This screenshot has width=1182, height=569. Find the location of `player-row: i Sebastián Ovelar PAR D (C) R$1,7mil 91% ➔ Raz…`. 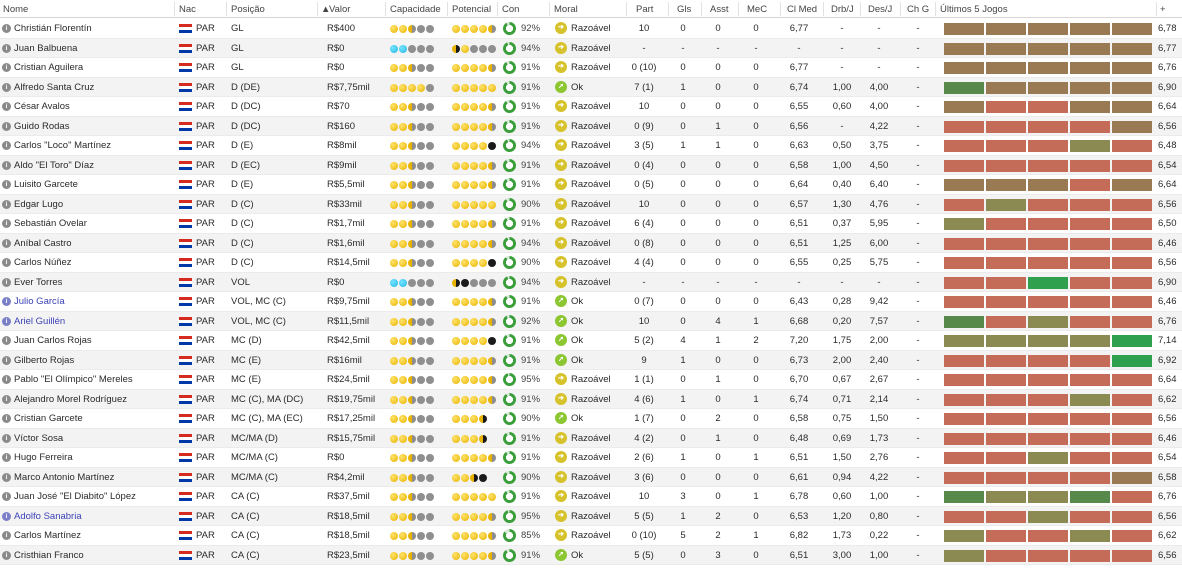

player-row: i Sebastián Ovelar PAR D (C) R$1,7mil 91% ➔ Raz… is located at coordinates (591, 224).